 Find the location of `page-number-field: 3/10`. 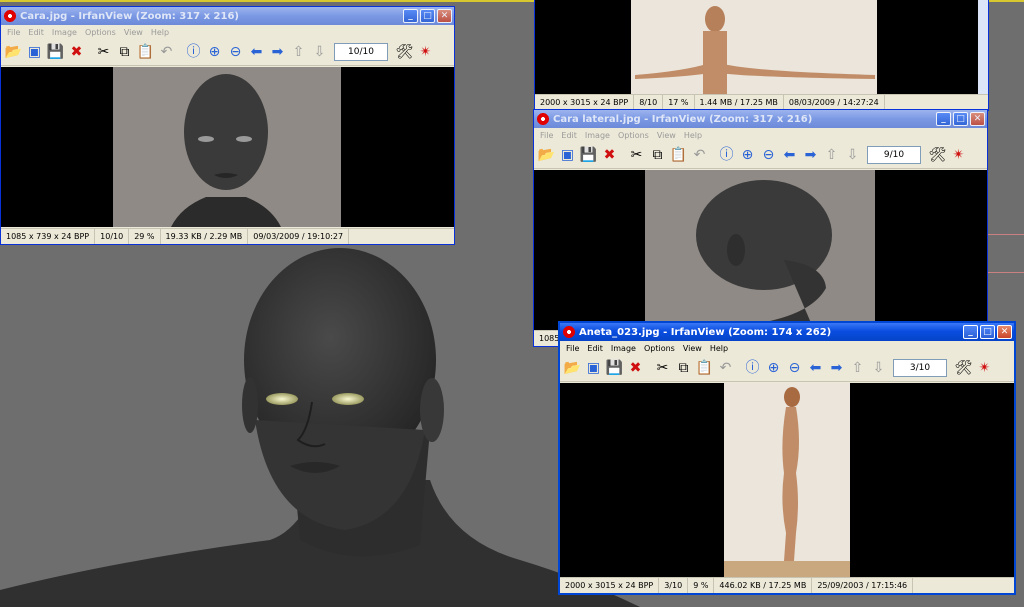

page-number-field: 3/10 is located at coordinates (920, 368).